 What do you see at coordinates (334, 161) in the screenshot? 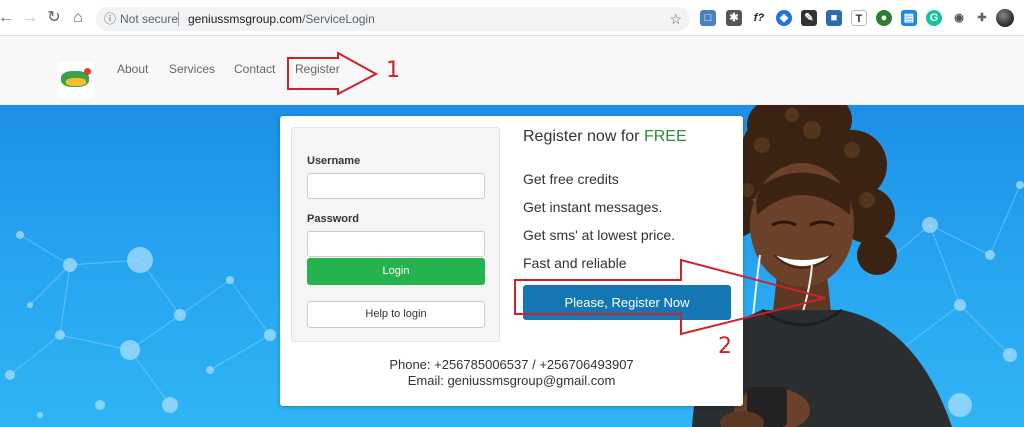
I see `username-label: Username` at bounding box center [334, 161].